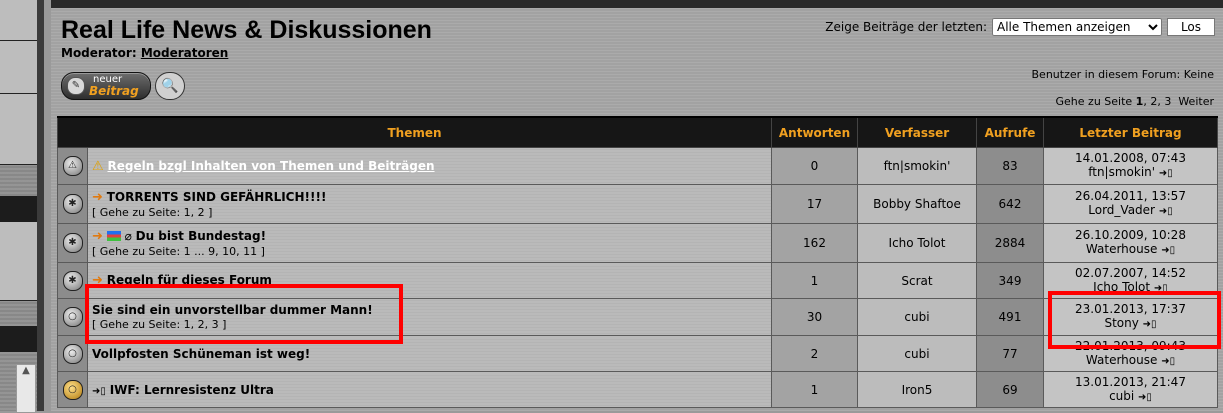 The image size is (1223, 413). I want to click on last-post-user: Icho Tolot, so click(1121, 287).